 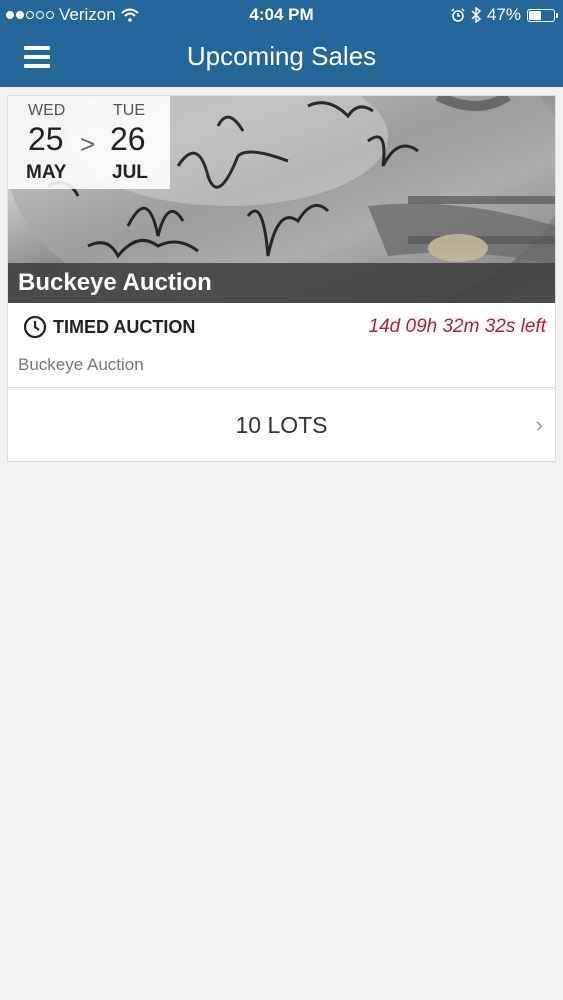 I want to click on end-day: 26, so click(x=128, y=139).